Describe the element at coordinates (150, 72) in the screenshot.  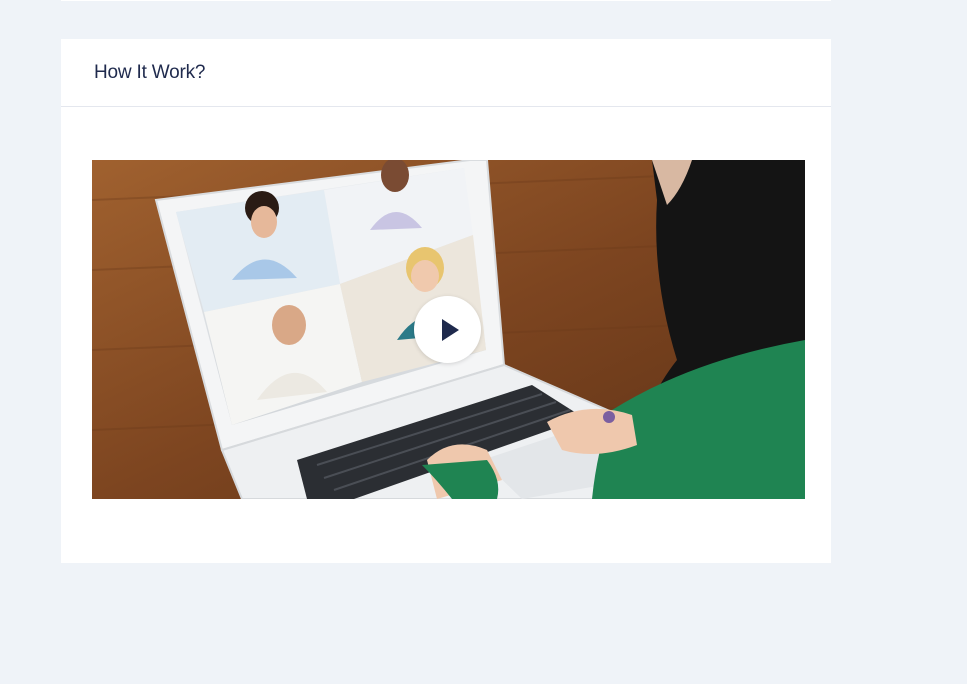
I see `card-title: How It Work?` at that location.